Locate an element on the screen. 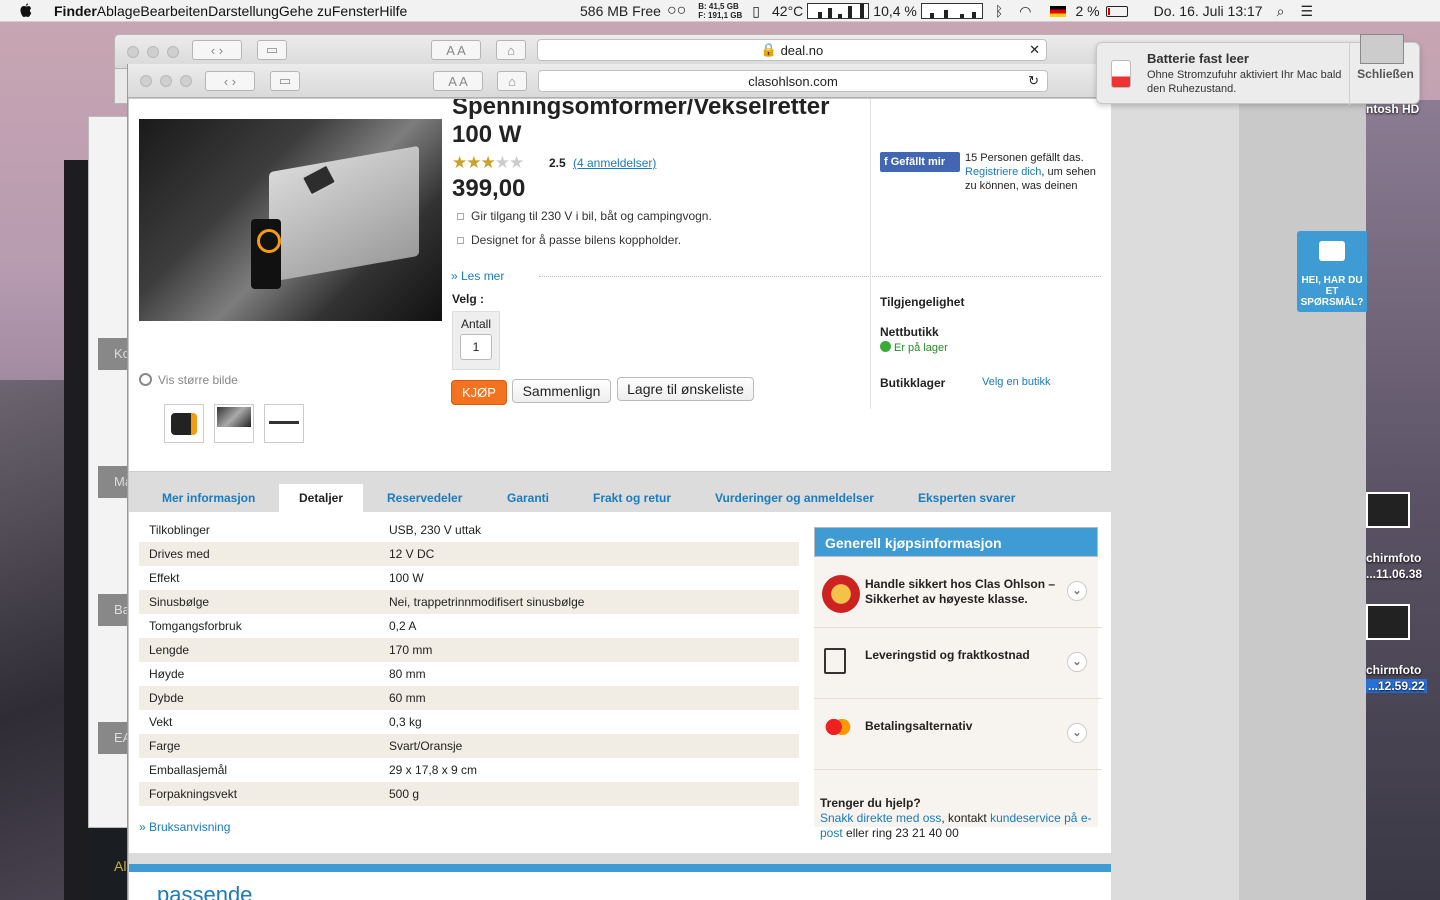 This screenshot has height=900, width=1440. menu-hilfe: Hilfe is located at coordinates (393, 11).